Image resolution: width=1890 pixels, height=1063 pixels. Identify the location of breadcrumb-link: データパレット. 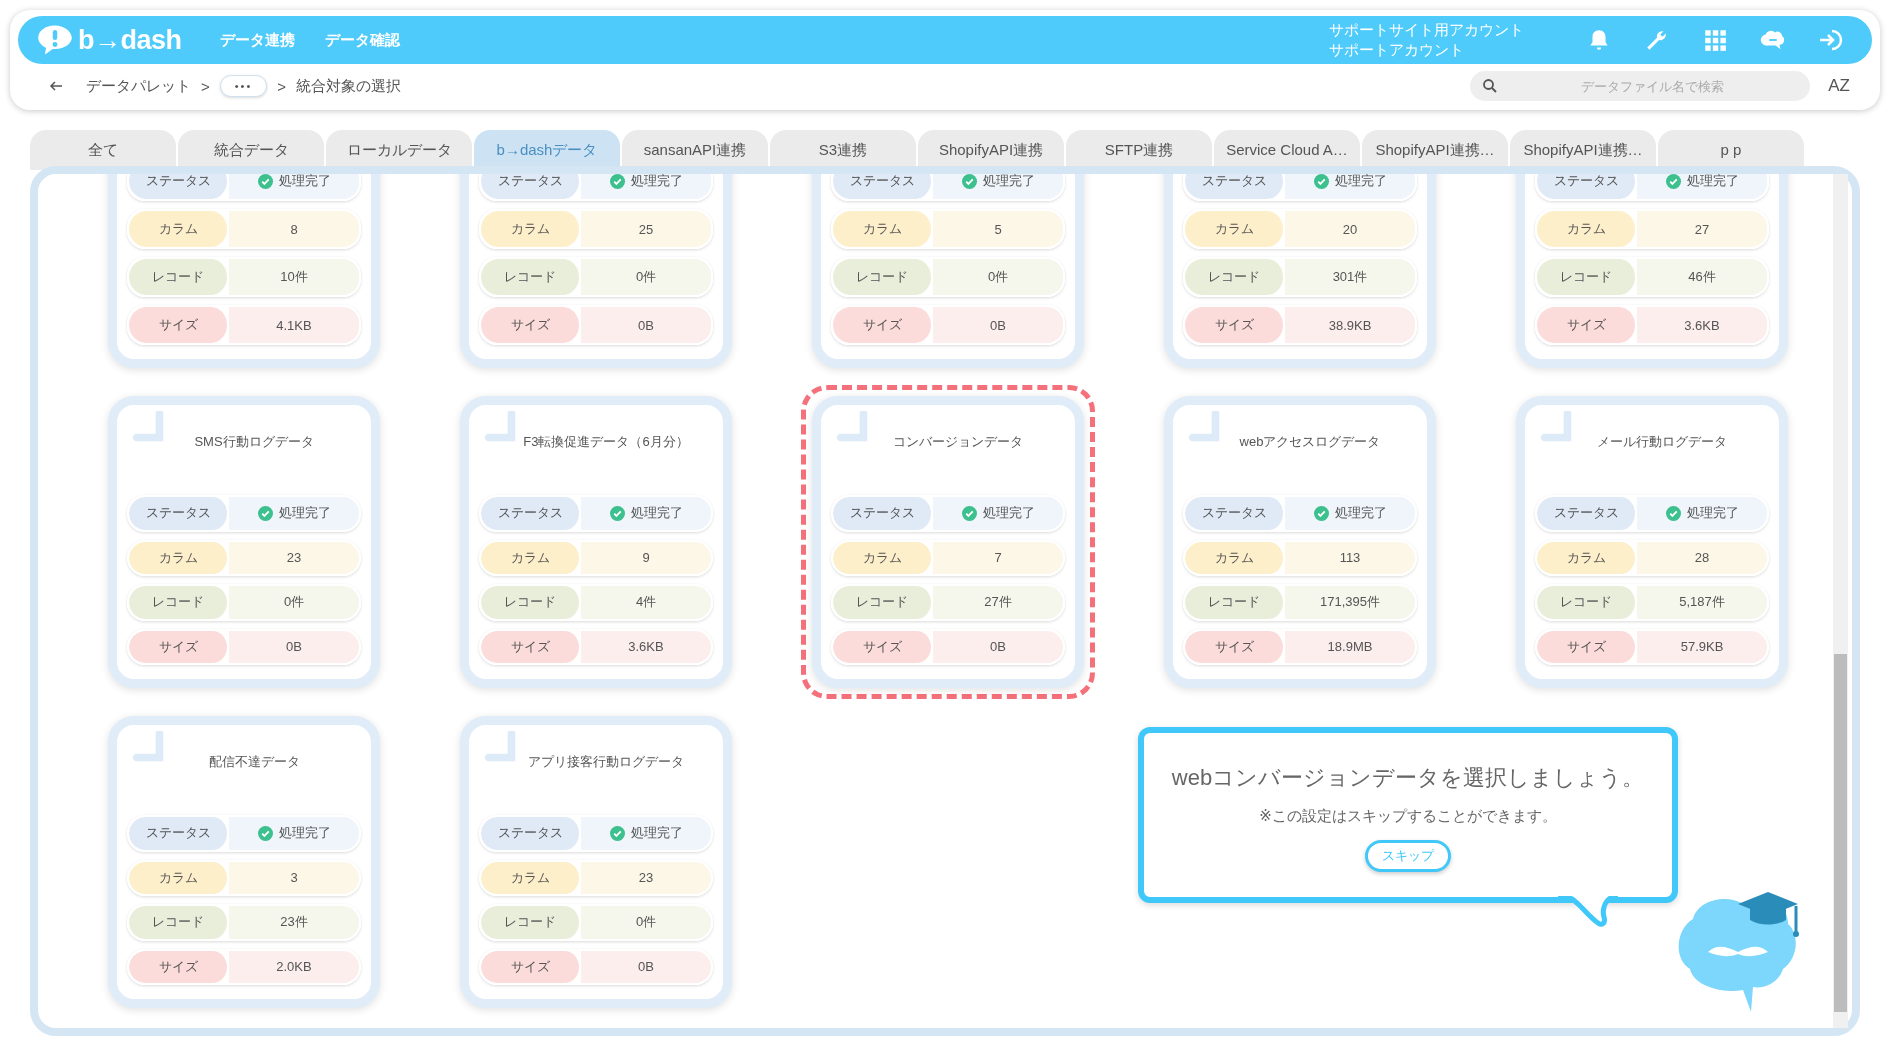
(138, 86).